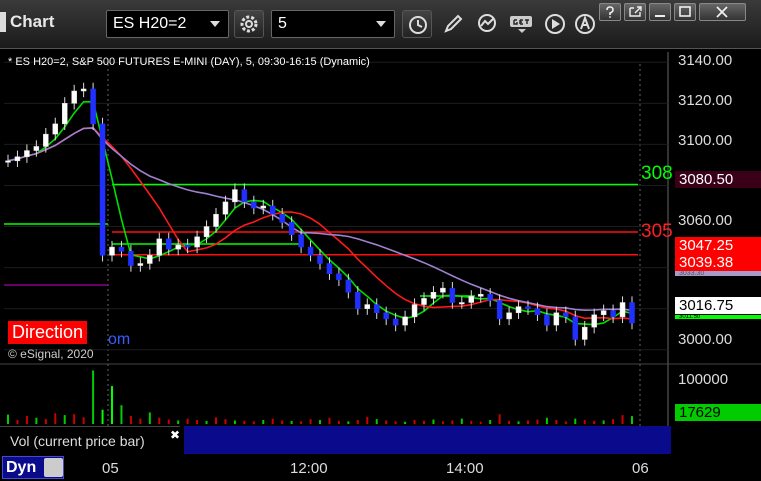  What do you see at coordinates (635, 12) in the screenshot?
I see `restore-button` at bounding box center [635, 12].